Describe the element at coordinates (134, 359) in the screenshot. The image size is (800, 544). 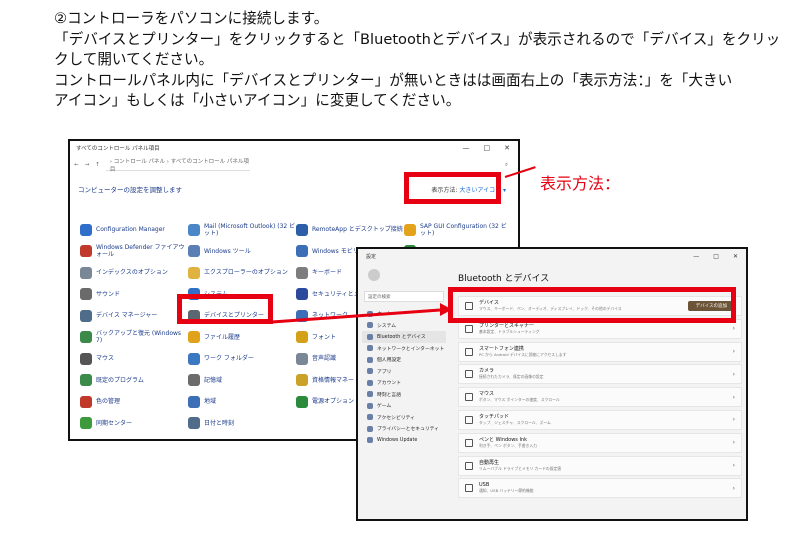
I see `control-panel-item: マウス` at that location.